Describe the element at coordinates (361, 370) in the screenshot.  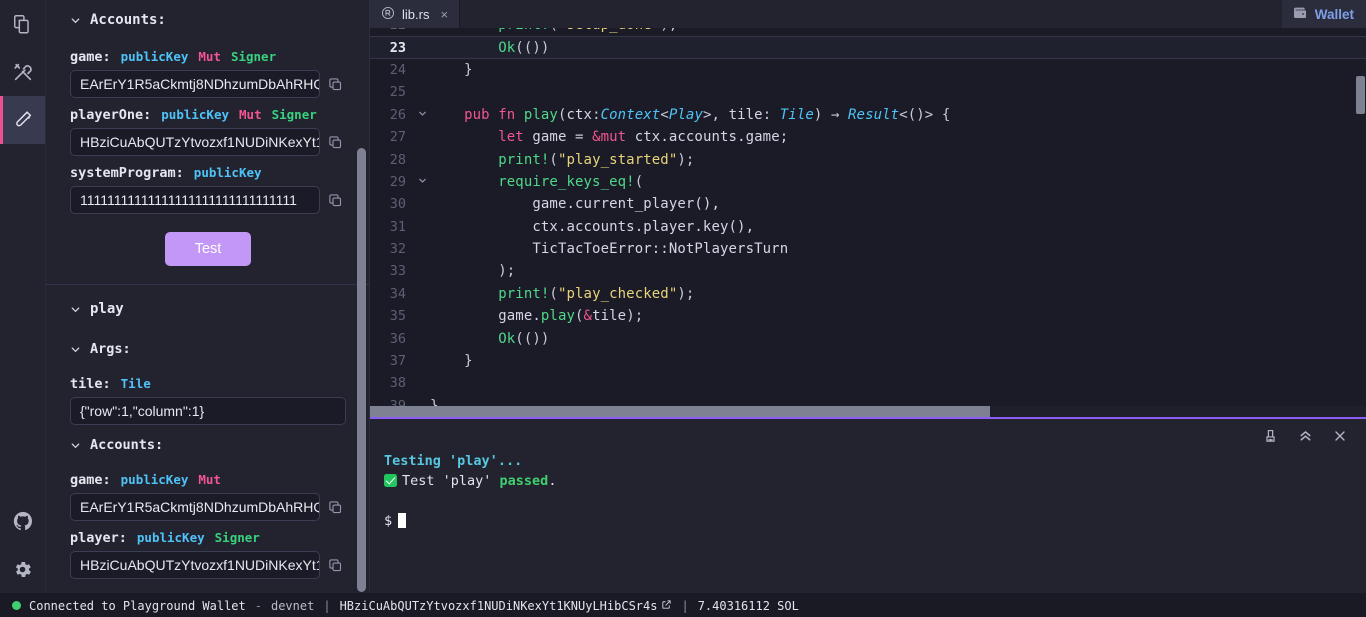
I see `sidebar-scrollbar` at that location.